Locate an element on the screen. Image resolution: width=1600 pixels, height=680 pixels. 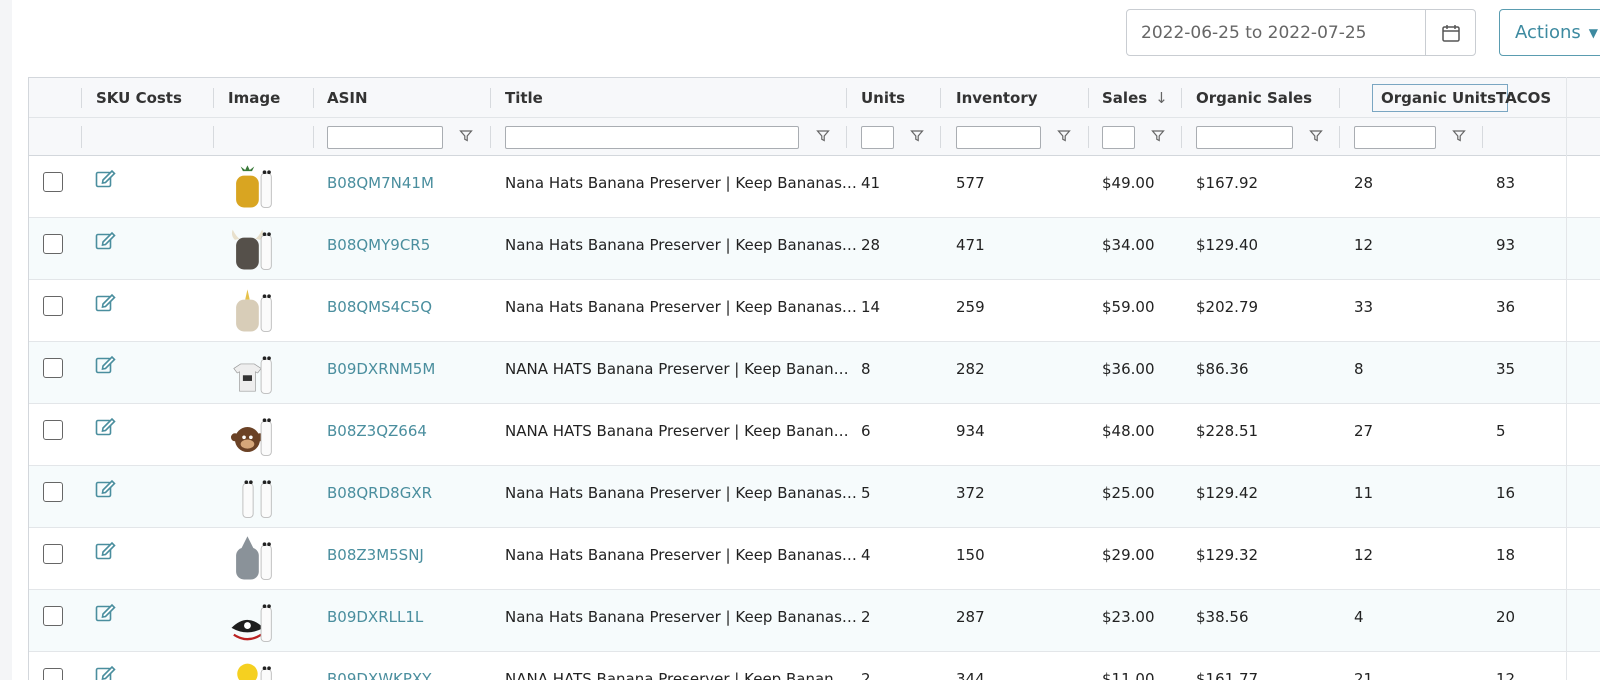
sales-cell: $25.00 is located at coordinates (1128, 493).